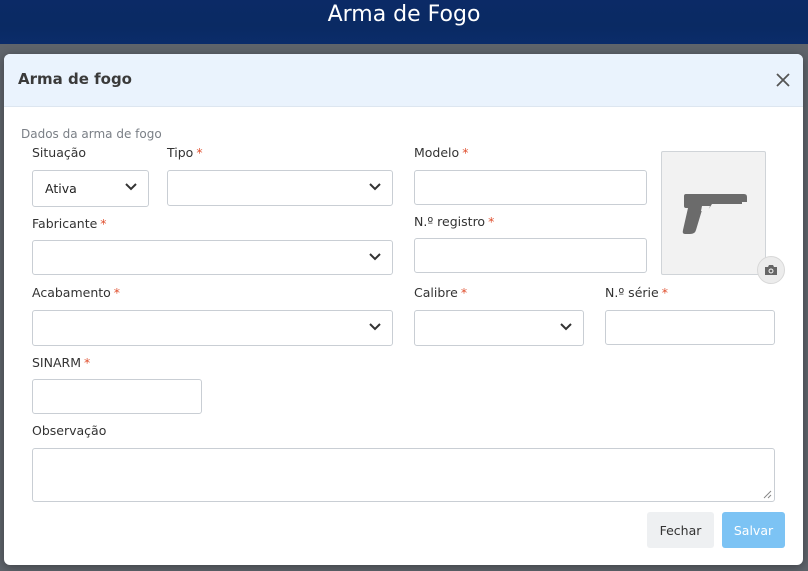 The image size is (808, 571). I want to click on fabricante-select, so click(212, 257).